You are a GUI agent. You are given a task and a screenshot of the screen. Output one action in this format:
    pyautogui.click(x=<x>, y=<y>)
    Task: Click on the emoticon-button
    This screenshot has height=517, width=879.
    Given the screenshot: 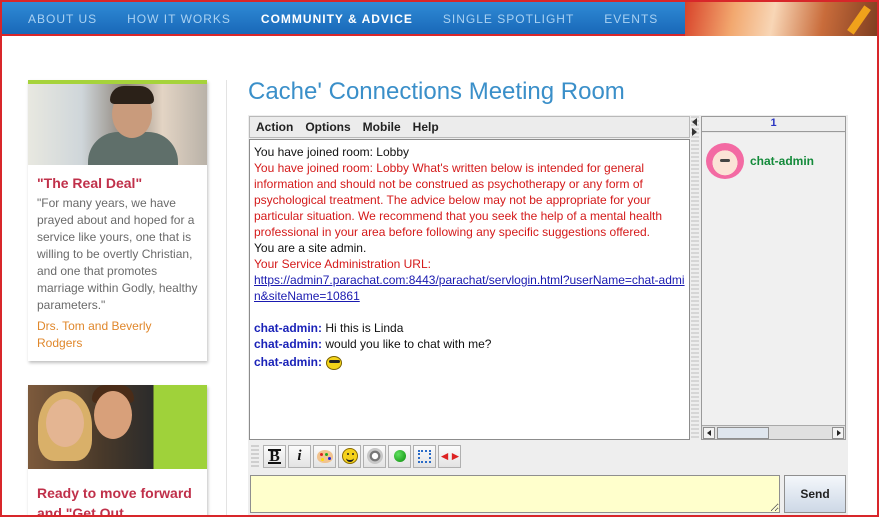 What is the action you would take?
    pyautogui.click(x=349, y=456)
    